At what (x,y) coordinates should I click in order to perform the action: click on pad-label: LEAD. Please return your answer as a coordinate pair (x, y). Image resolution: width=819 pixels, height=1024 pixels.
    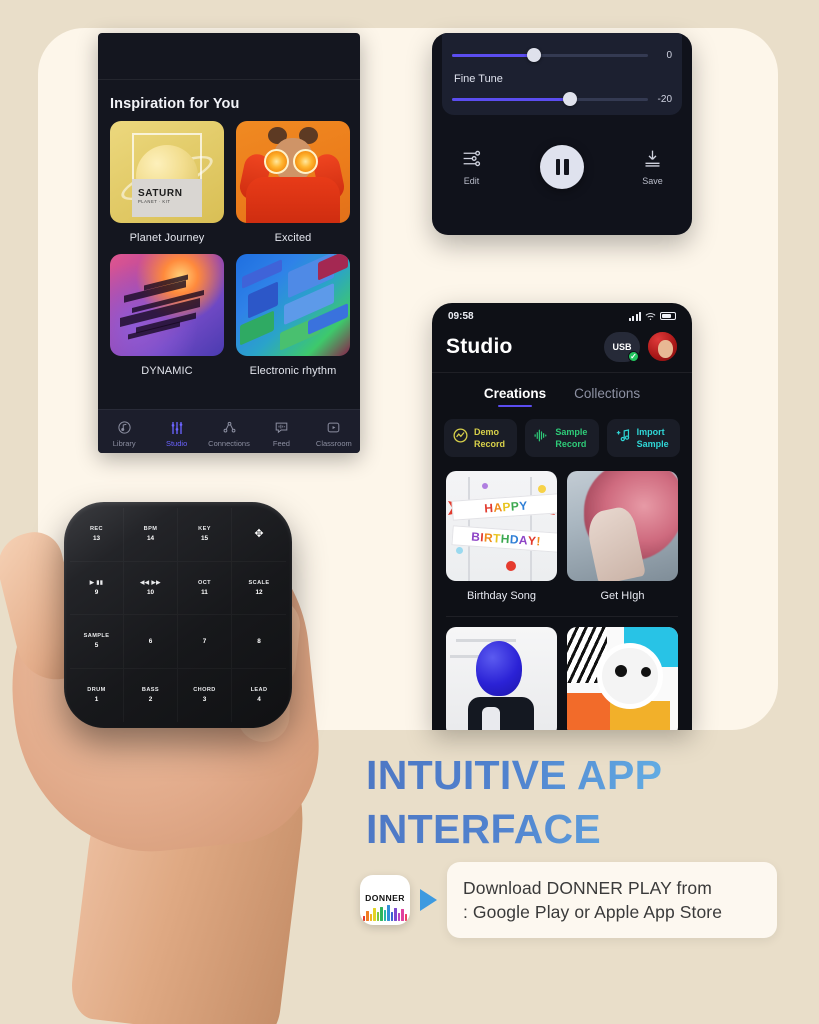
    Looking at the image, I should click on (259, 690).